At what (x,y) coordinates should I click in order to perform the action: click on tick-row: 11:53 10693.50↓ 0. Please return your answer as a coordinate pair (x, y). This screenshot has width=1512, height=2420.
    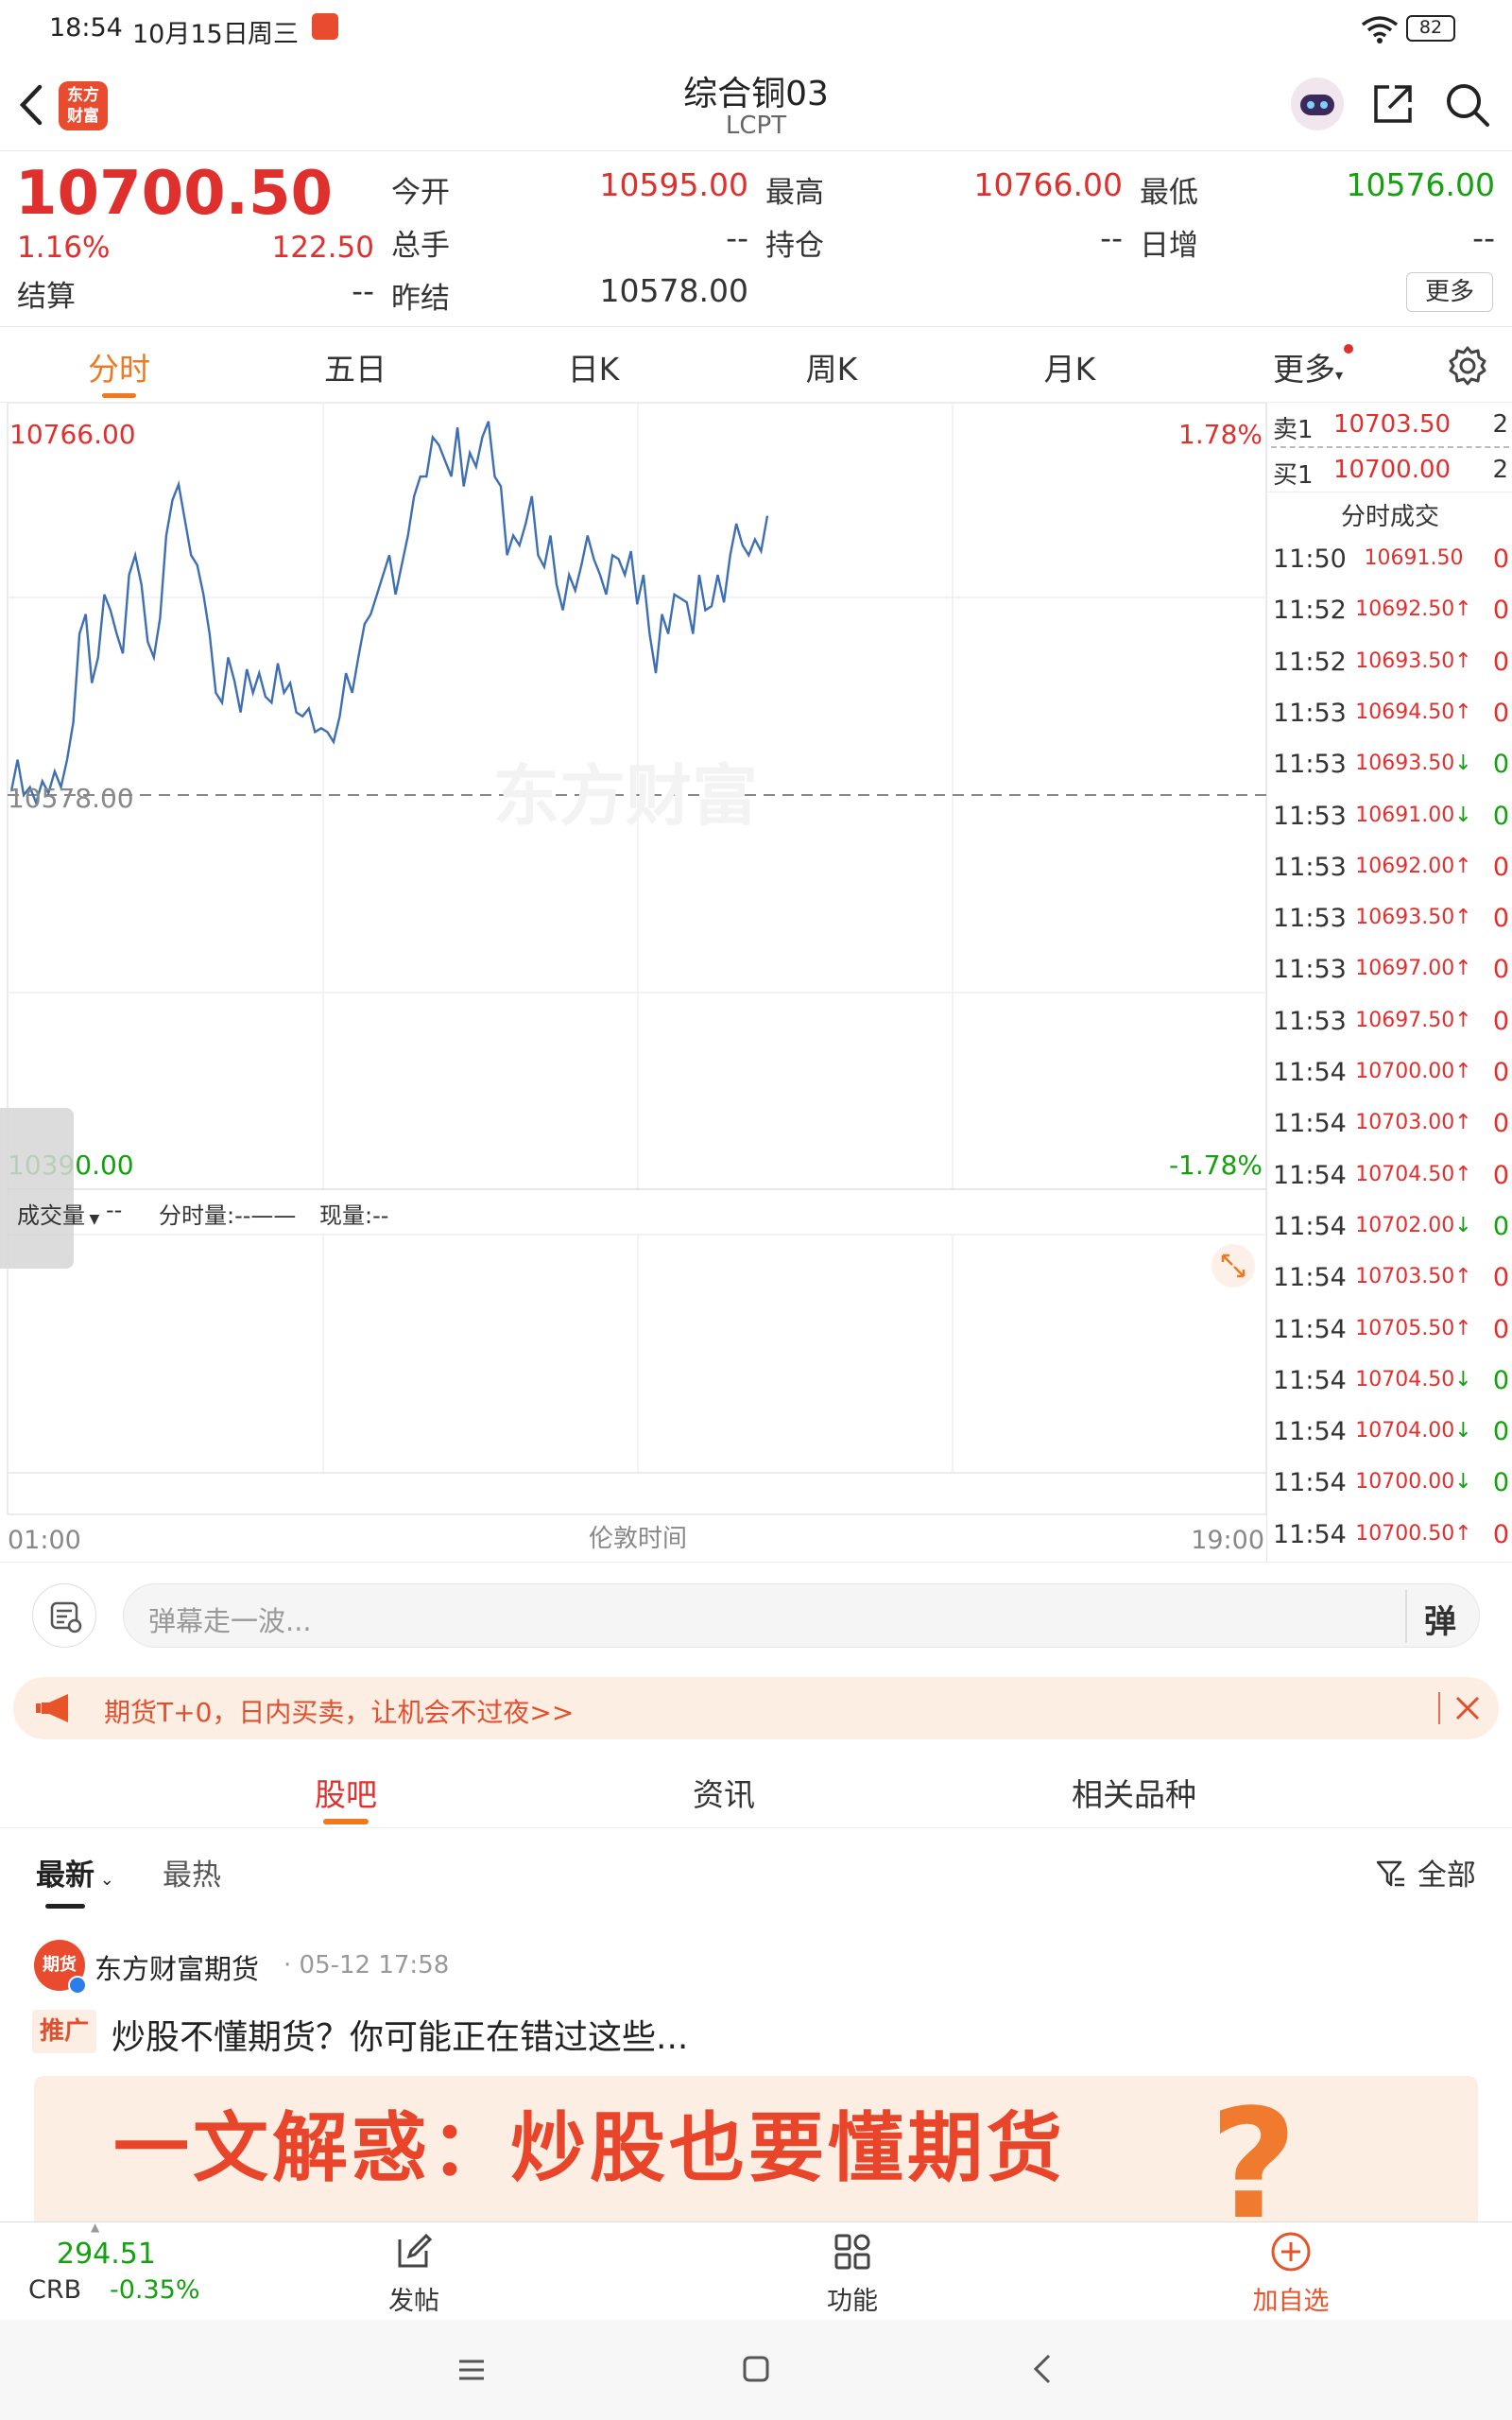
    Looking at the image, I should click on (1389, 765).